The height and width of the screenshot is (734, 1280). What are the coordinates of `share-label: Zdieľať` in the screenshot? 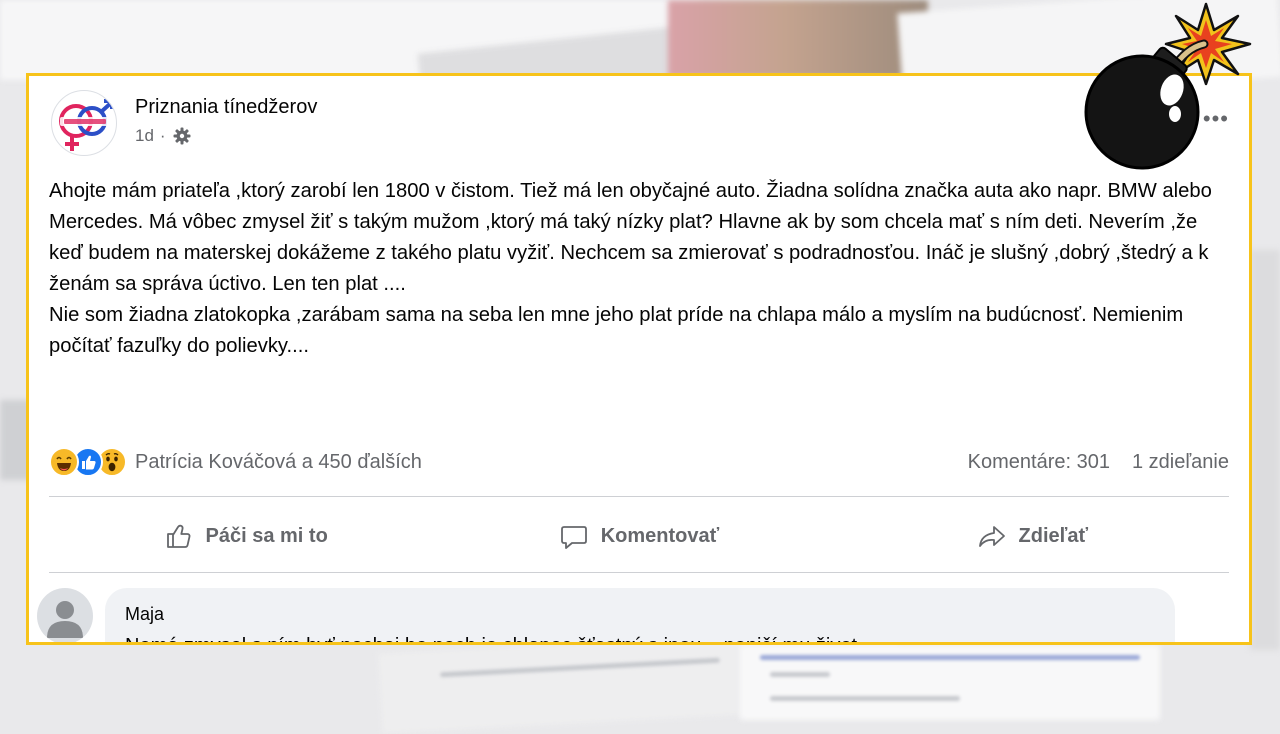 It's located at (1053, 535).